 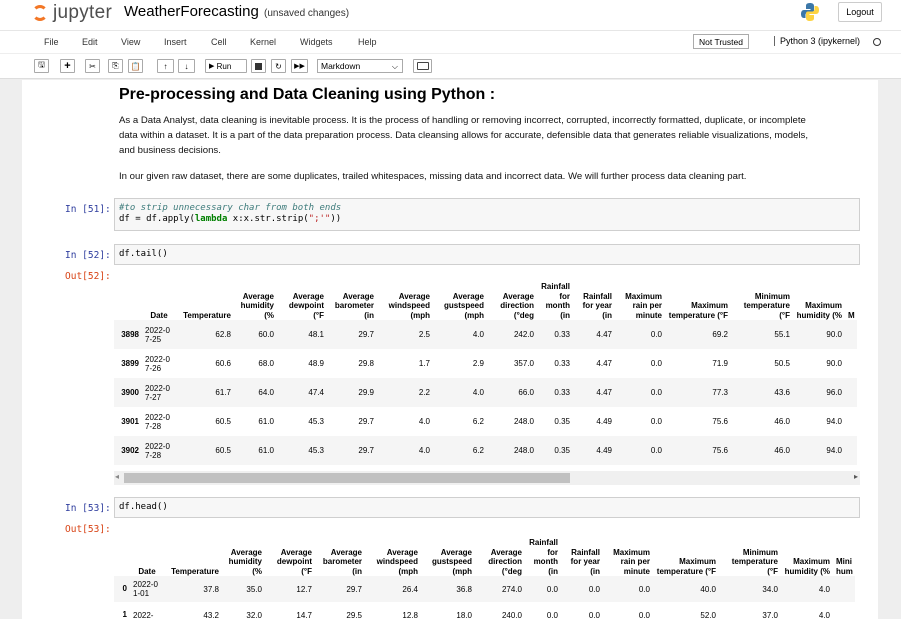 I want to click on table-cell: 32.0, so click(x=254, y=614).